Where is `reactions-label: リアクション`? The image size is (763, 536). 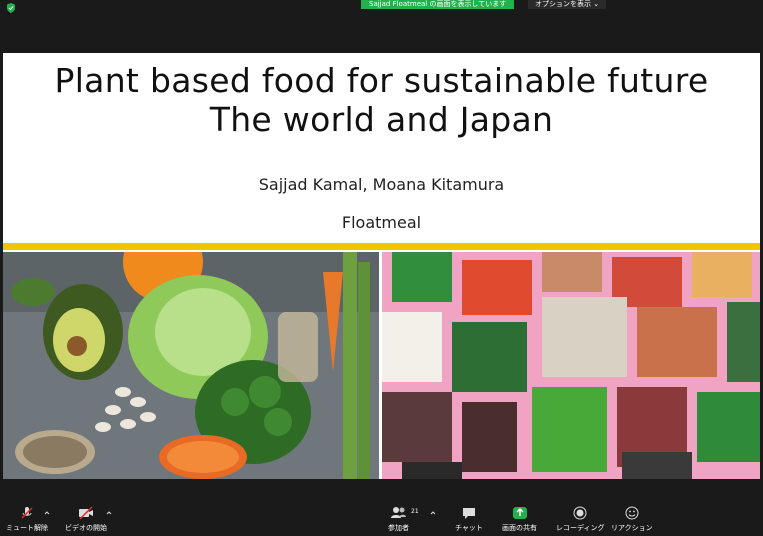
reactions-label: リアクション is located at coordinates (632, 528).